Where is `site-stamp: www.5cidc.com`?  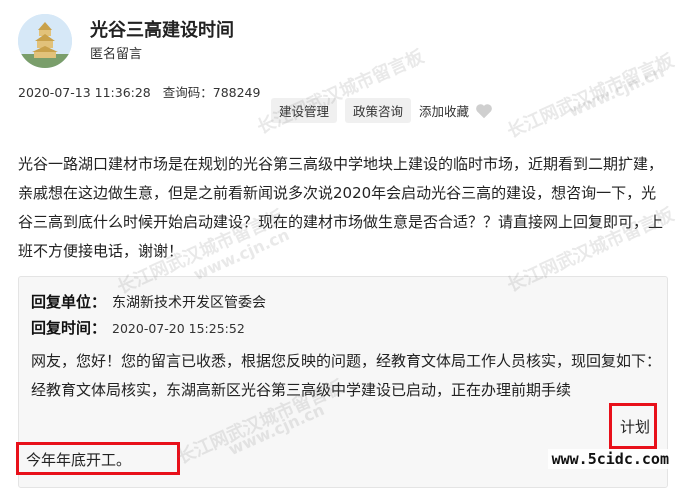 site-stamp: www.5cidc.com is located at coordinates (610, 459).